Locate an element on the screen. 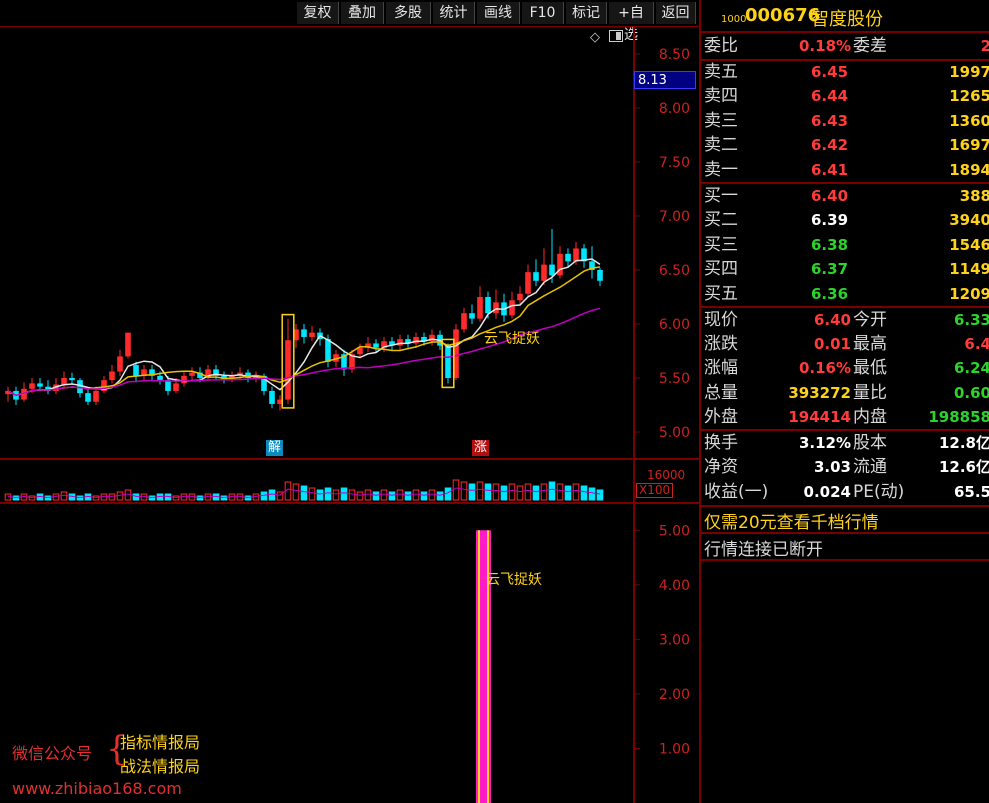 The height and width of the screenshot is (803, 989). stat-label: 最高 is located at coordinates (870, 344).